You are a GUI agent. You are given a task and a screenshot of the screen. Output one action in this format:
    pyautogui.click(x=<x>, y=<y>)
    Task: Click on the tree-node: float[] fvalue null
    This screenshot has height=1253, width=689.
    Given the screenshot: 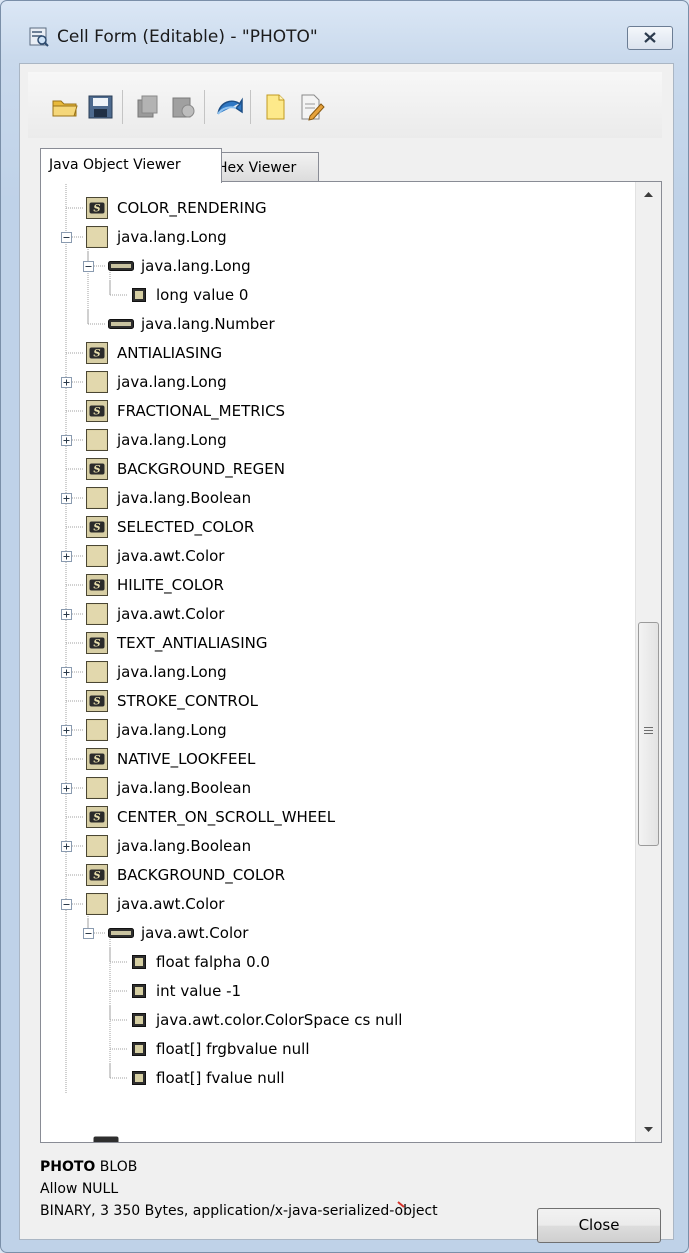 What is the action you would take?
    pyautogui.click(x=337, y=1078)
    